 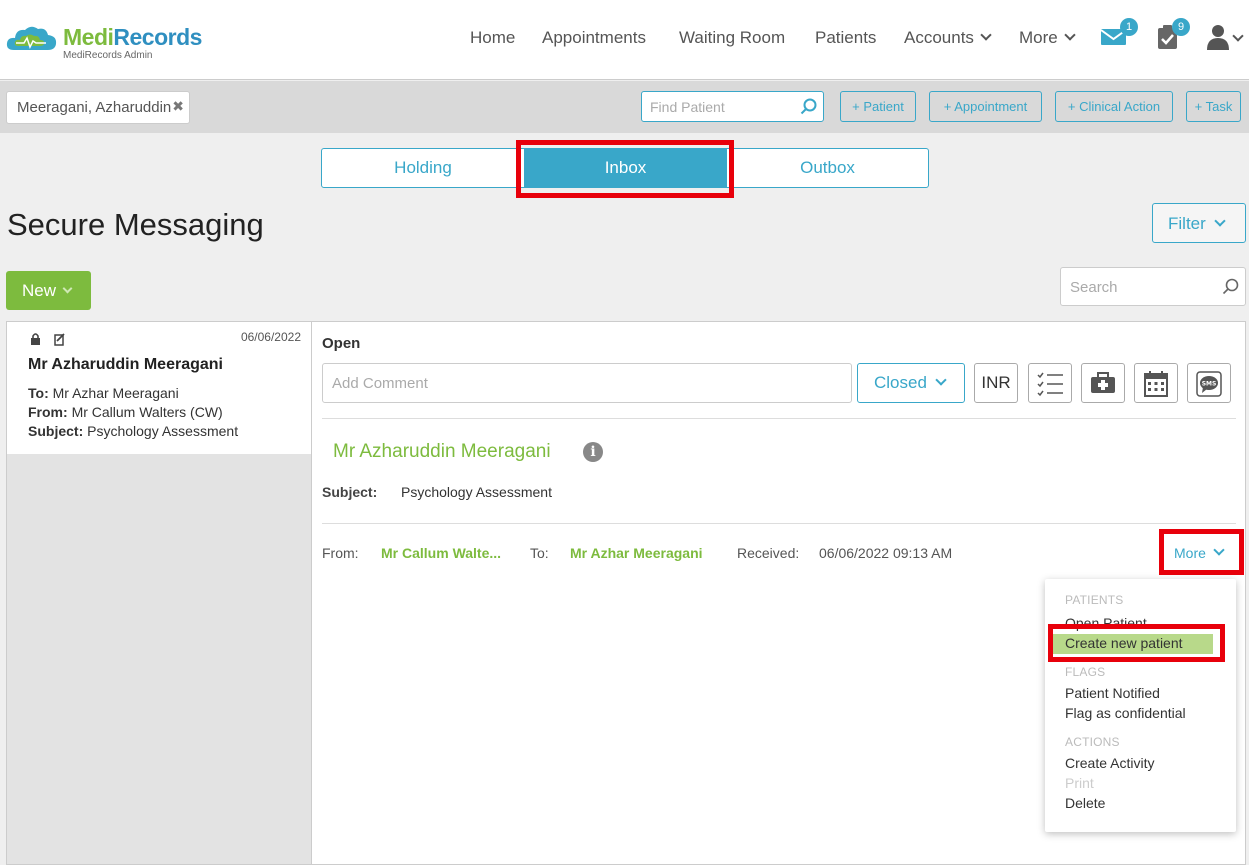 I want to click on medirecords-logo: MediRecords MediRecords Admin, so click(x=116, y=44).